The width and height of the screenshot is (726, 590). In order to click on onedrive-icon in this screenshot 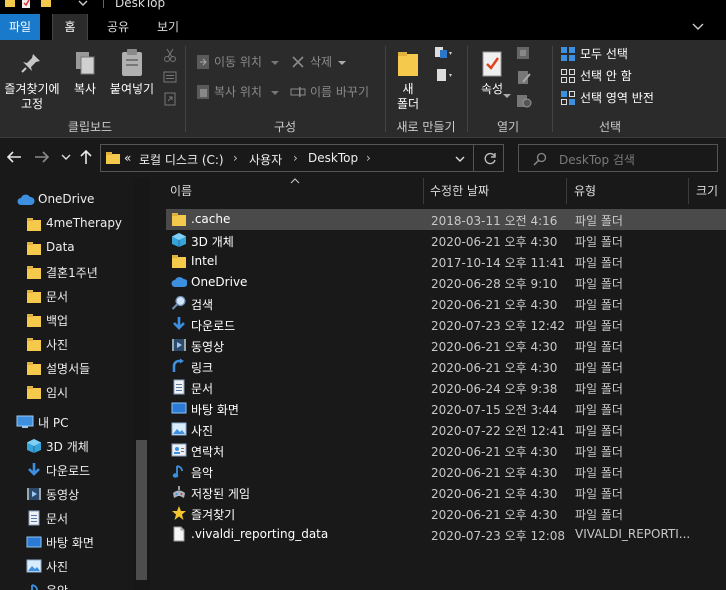, I will do `click(179, 282)`.